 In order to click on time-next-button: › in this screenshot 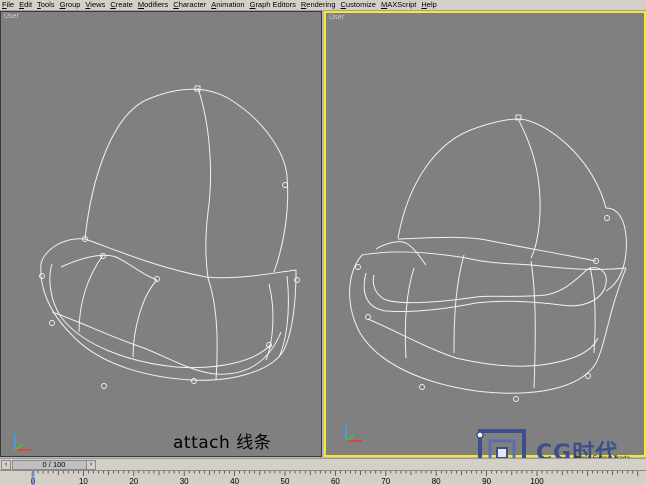, I will do `click(91, 465)`.